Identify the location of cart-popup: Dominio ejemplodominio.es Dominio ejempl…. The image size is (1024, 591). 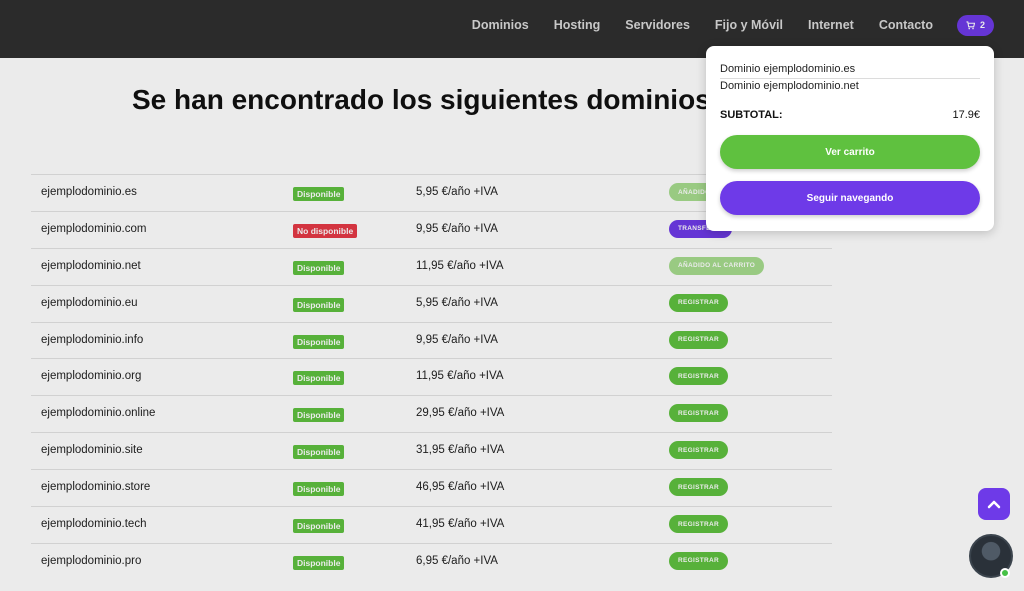
(850, 138).